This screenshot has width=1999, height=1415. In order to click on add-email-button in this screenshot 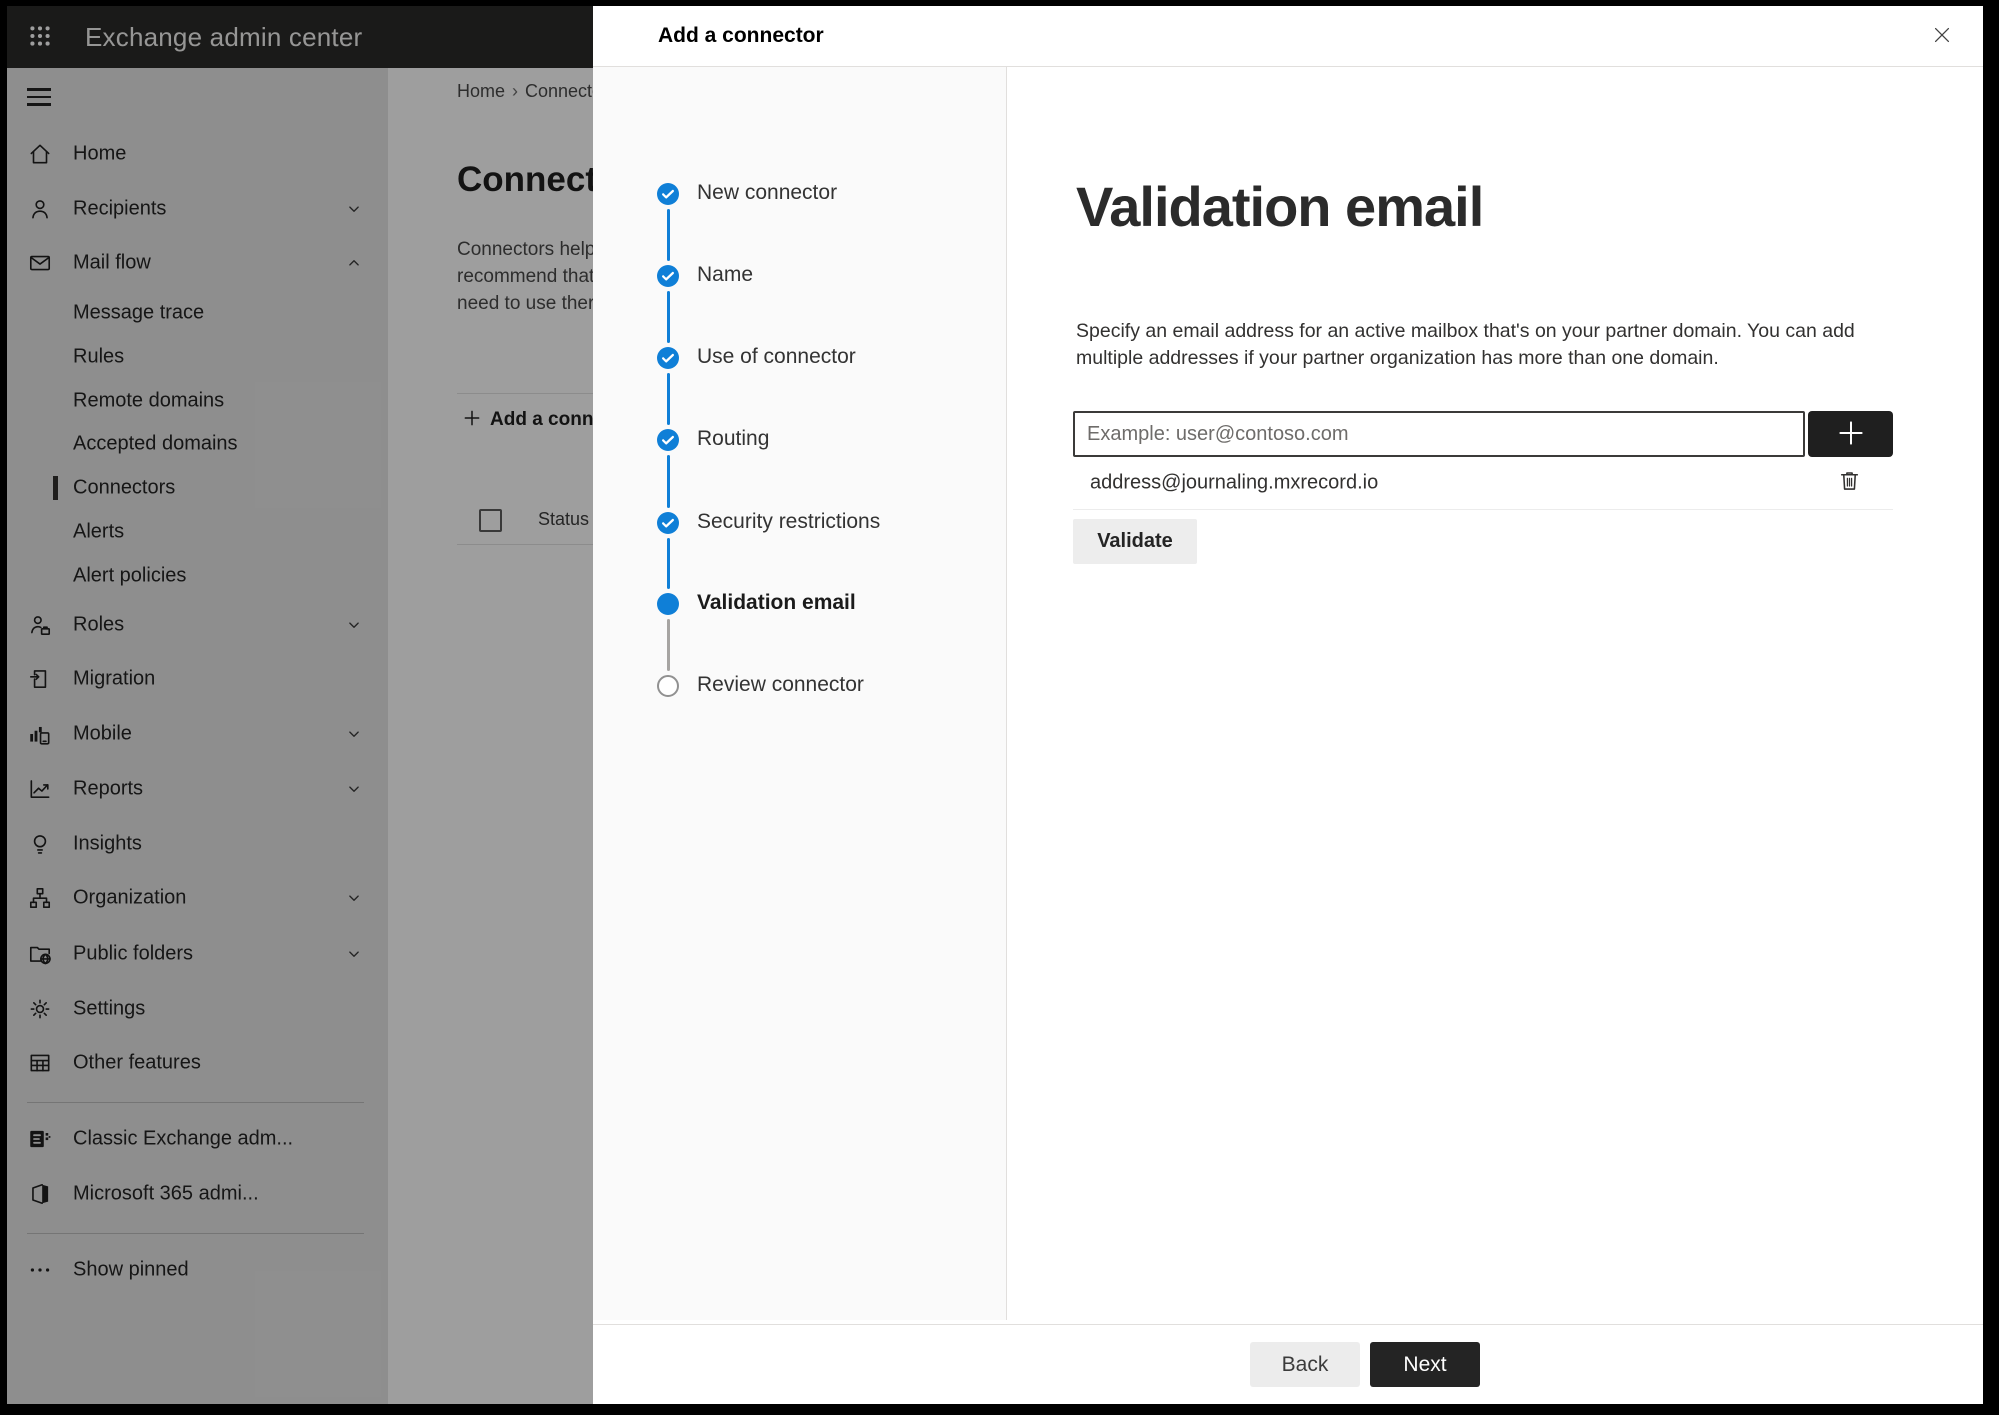, I will do `click(1850, 434)`.